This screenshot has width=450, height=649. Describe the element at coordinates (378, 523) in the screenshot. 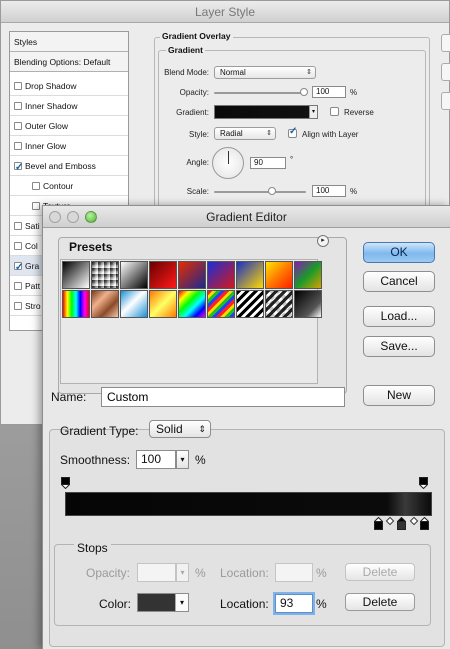

I see `color-stop-icon` at that location.